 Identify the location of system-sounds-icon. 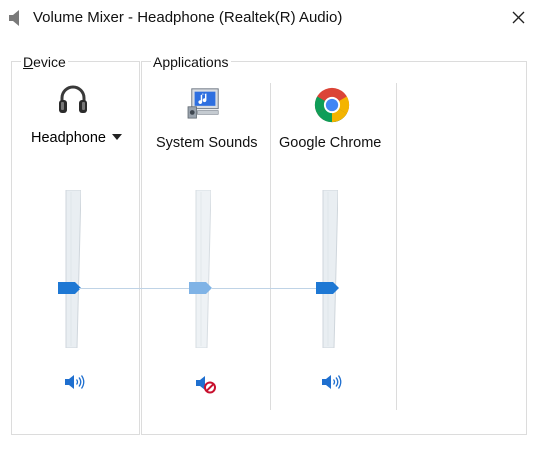
(203, 103).